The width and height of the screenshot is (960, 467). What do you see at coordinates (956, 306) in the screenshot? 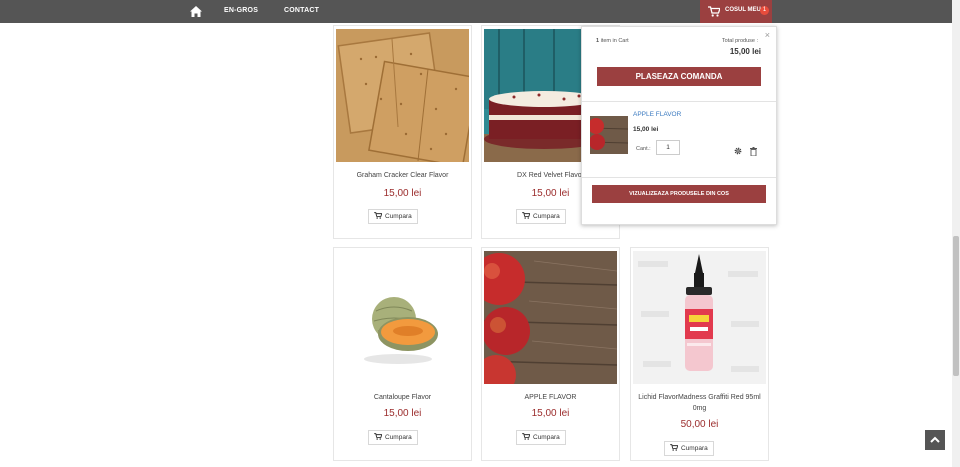
I see `scrollbar-thumb` at bounding box center [956, 306].